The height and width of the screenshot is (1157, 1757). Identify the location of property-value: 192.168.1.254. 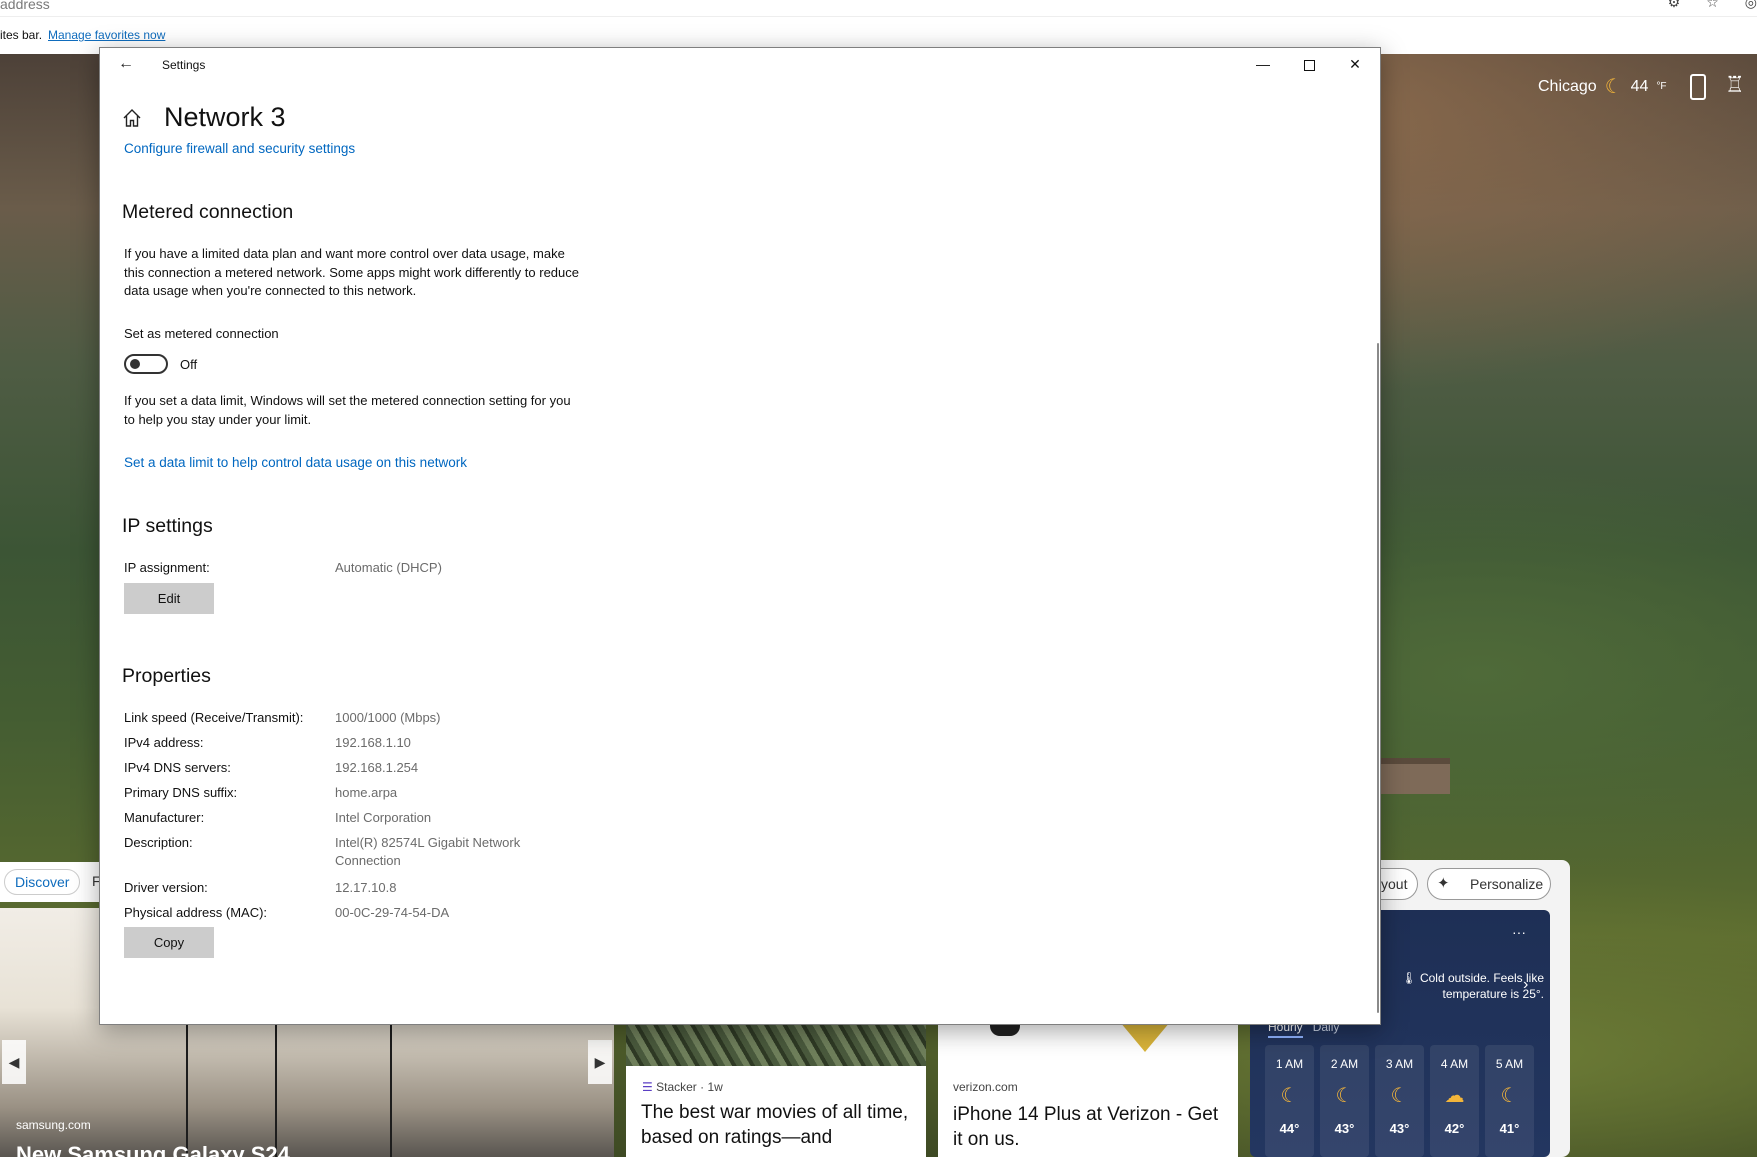
(377, 767).